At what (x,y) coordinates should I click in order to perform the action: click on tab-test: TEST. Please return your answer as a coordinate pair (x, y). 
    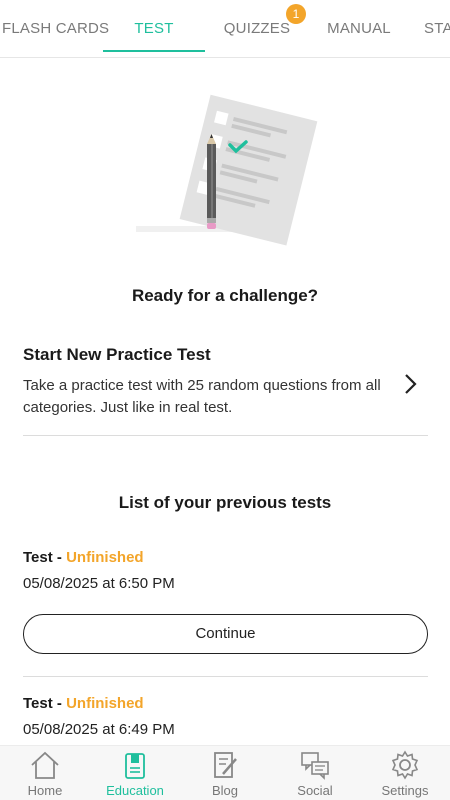
    Looking at the image, I should click on (154, 28).